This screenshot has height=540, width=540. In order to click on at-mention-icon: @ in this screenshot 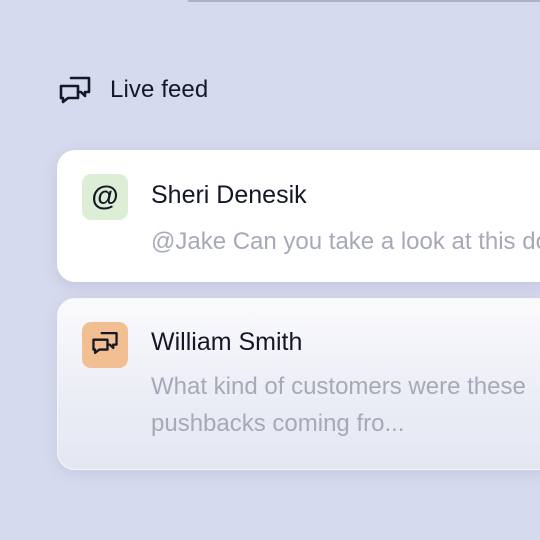, I will do `click(105, 195)`.